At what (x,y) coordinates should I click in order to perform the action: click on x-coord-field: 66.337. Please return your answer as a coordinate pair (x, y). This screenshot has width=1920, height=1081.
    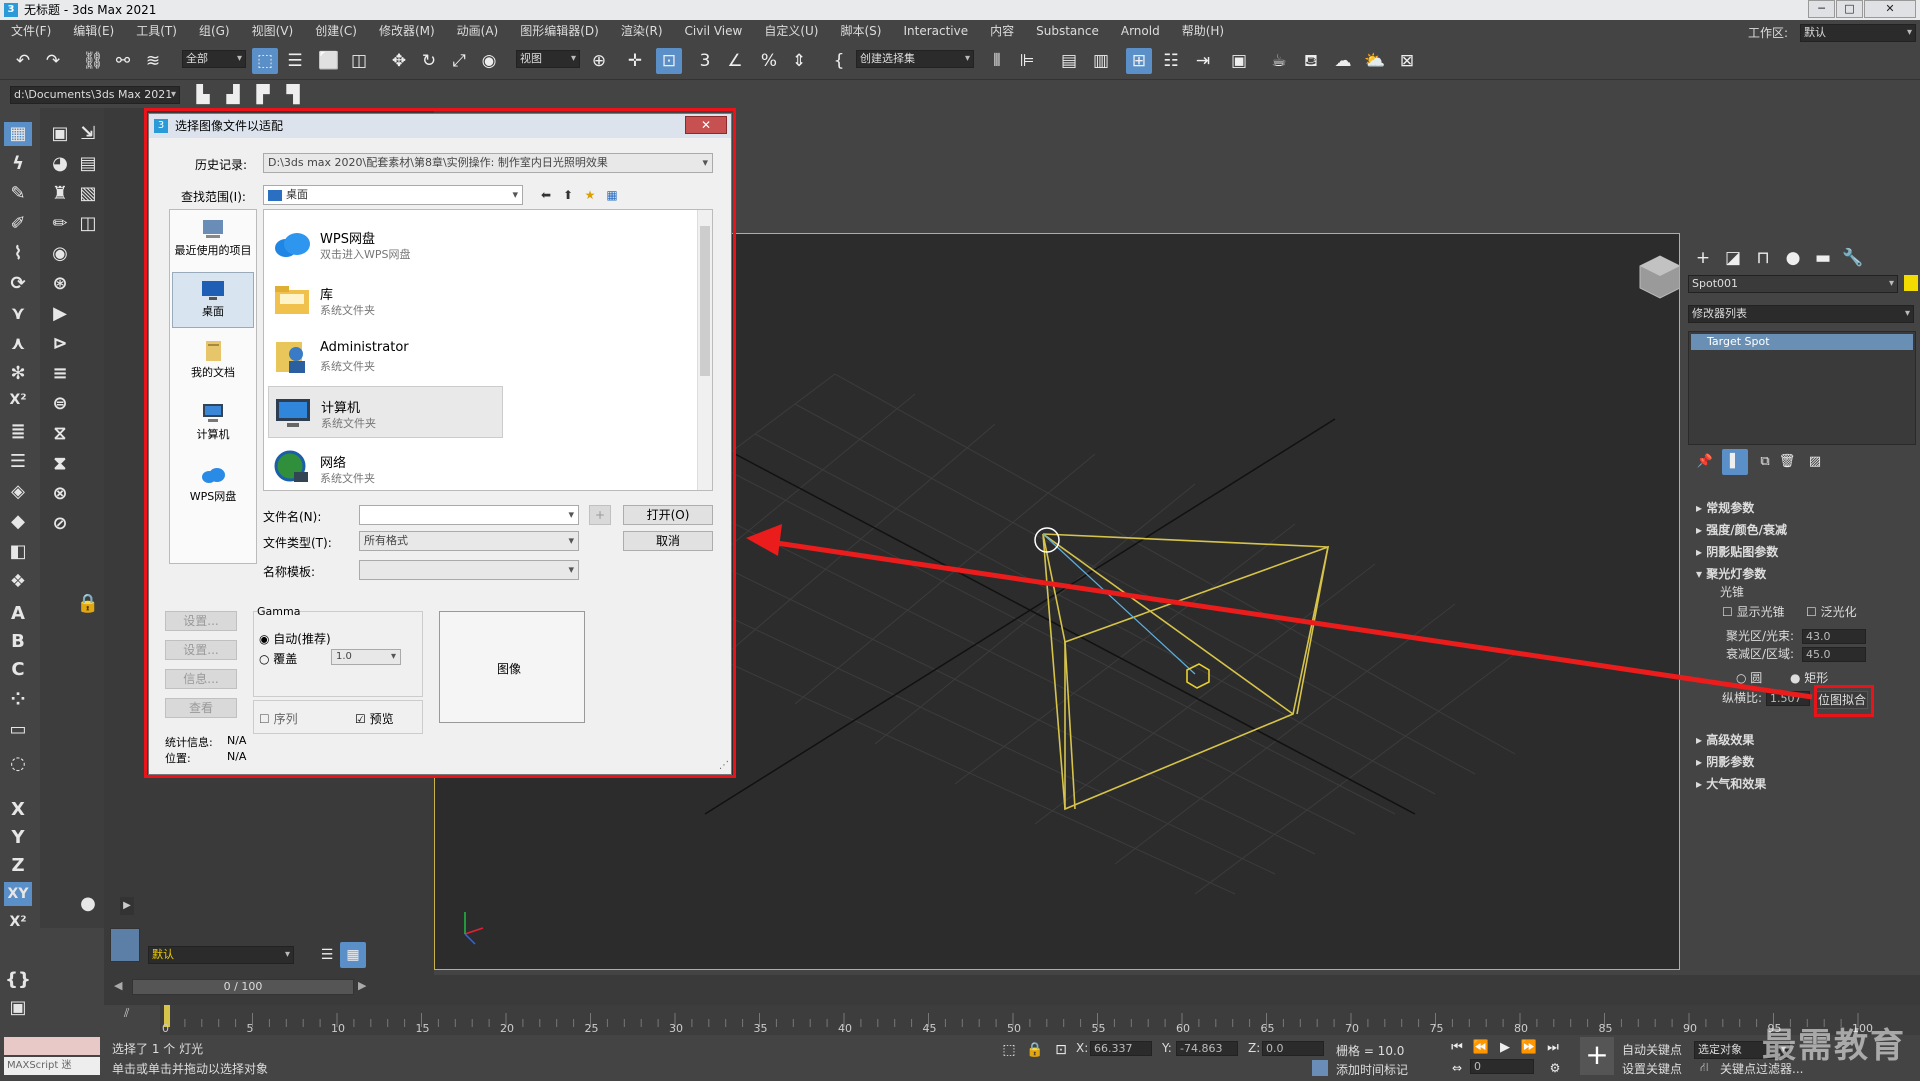
    Looking at the image, I should click on (1121, 1048).